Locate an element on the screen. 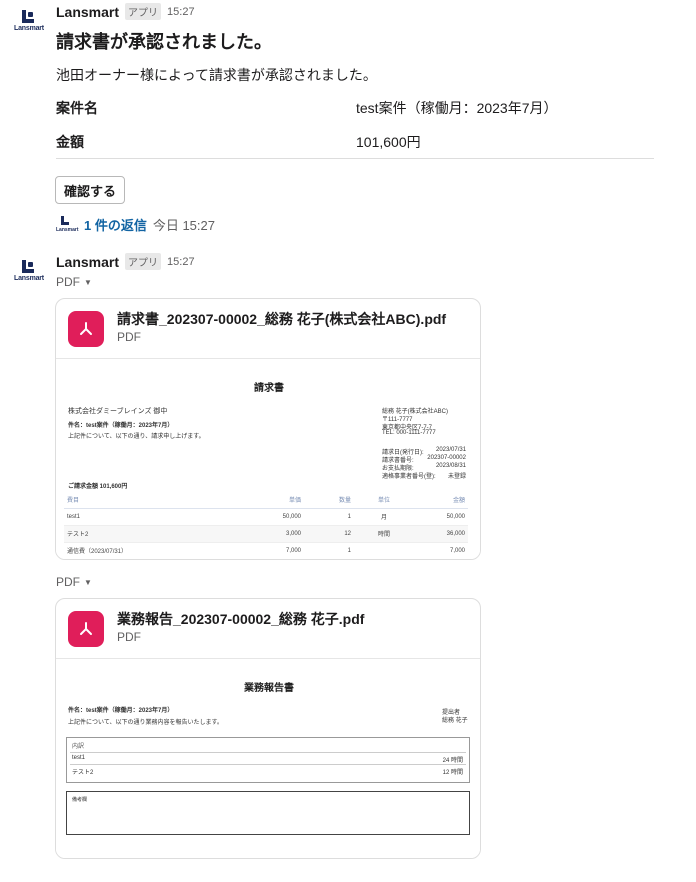 The height and width of the screenshot is (882, 696). report-breakdown-box: 内訳 test1 24 時間 テスト2 12 時間 is located at coordinates (268, 760).